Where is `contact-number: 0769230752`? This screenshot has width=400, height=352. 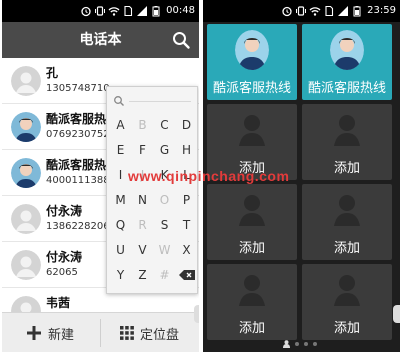 contact-number: 0769230752 is located at coordinates (78, 134).